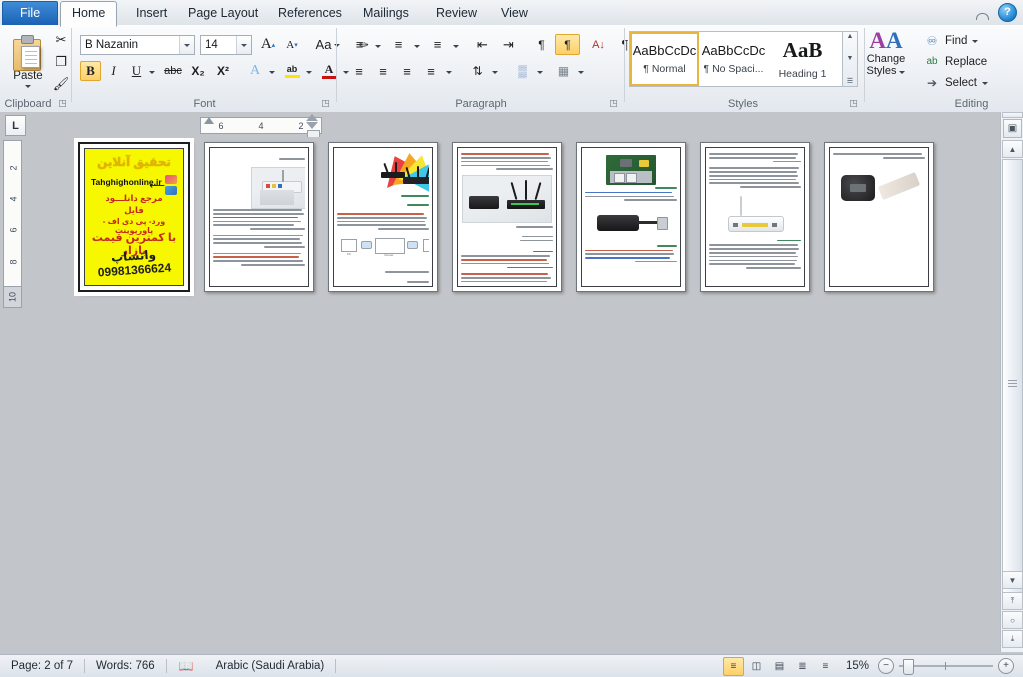 The height and width of the screenshot is (677, 1023). I want to click on text-effects-dropdown, so click(272, 71).